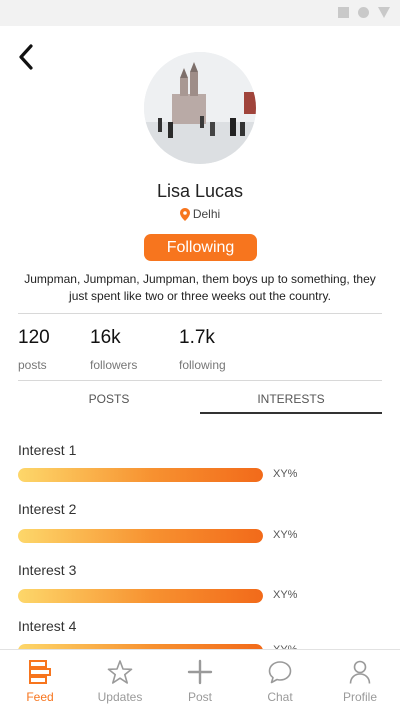  I want to click on stat-value: 1.7k, so click(197, 337).